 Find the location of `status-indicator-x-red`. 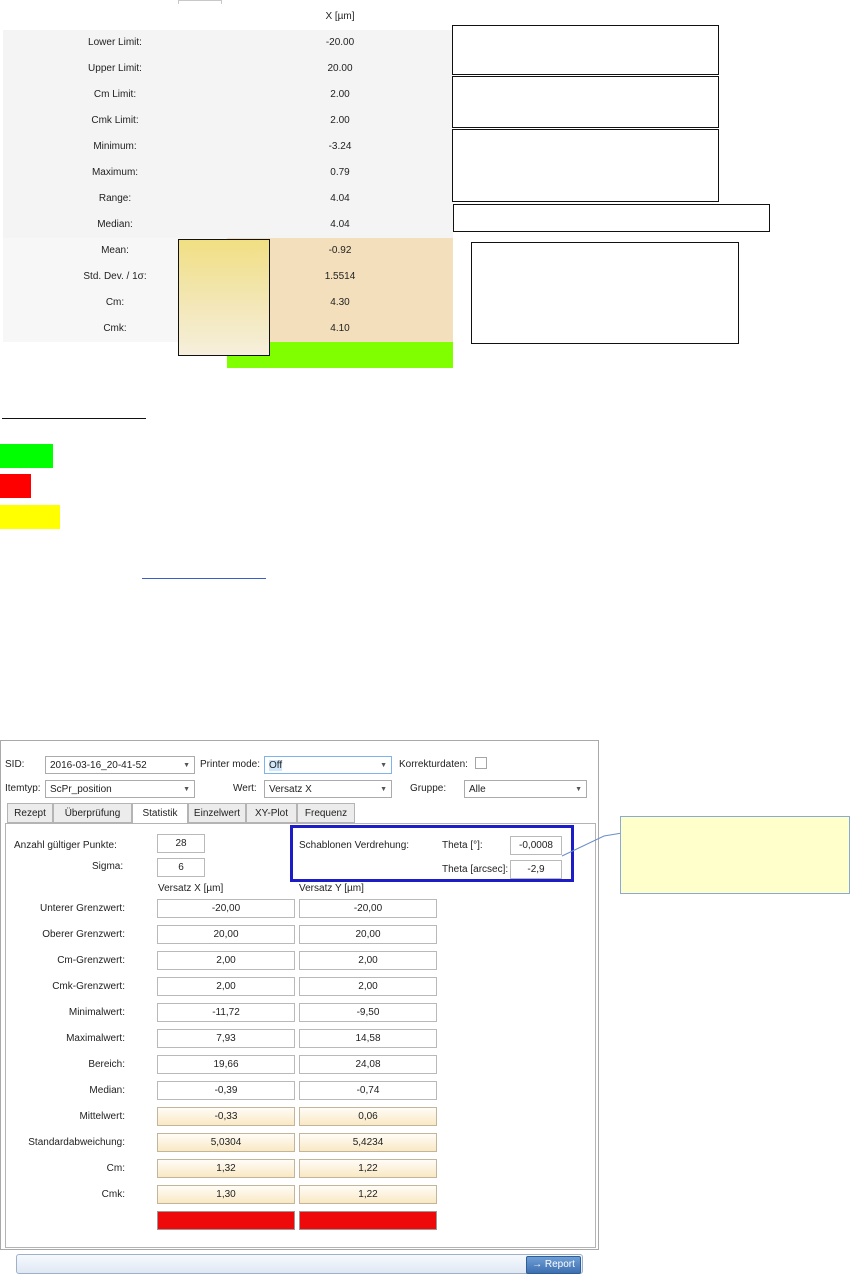

status-indicator-x-red is located at coordinates (226, 1220).